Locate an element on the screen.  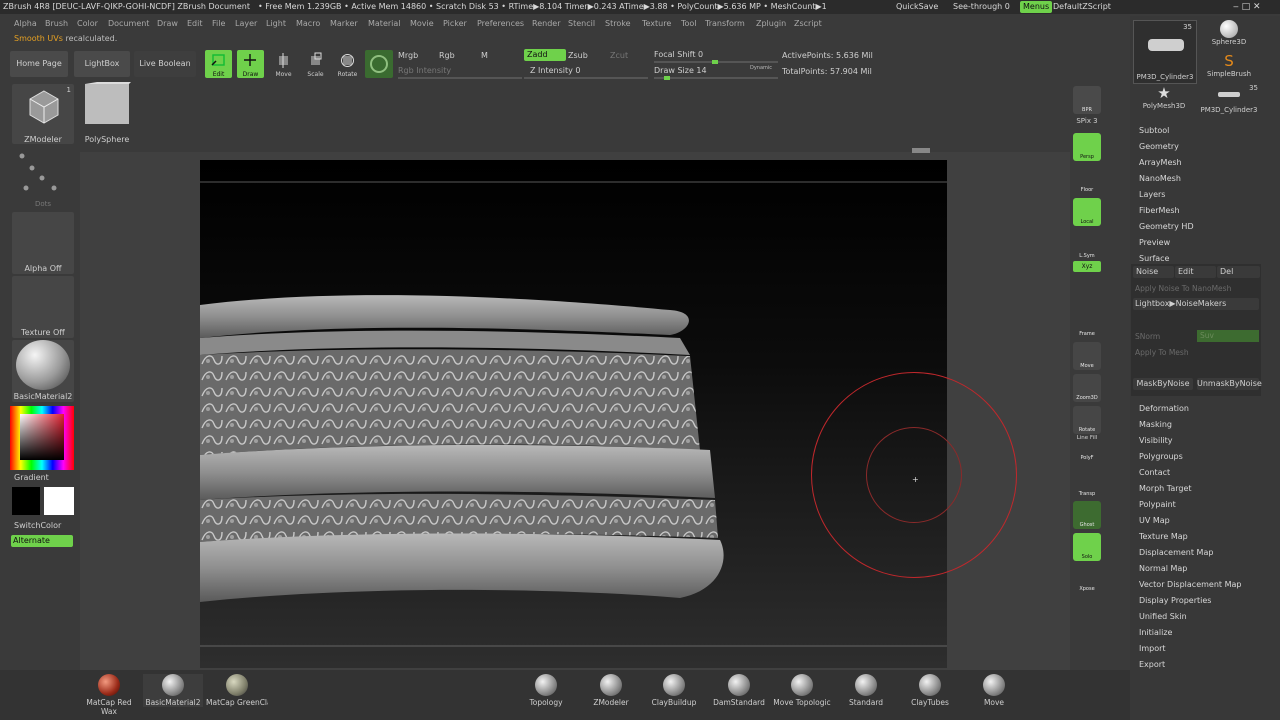
rotate-view-button: Rotate is located at coordinates (1087, 420).